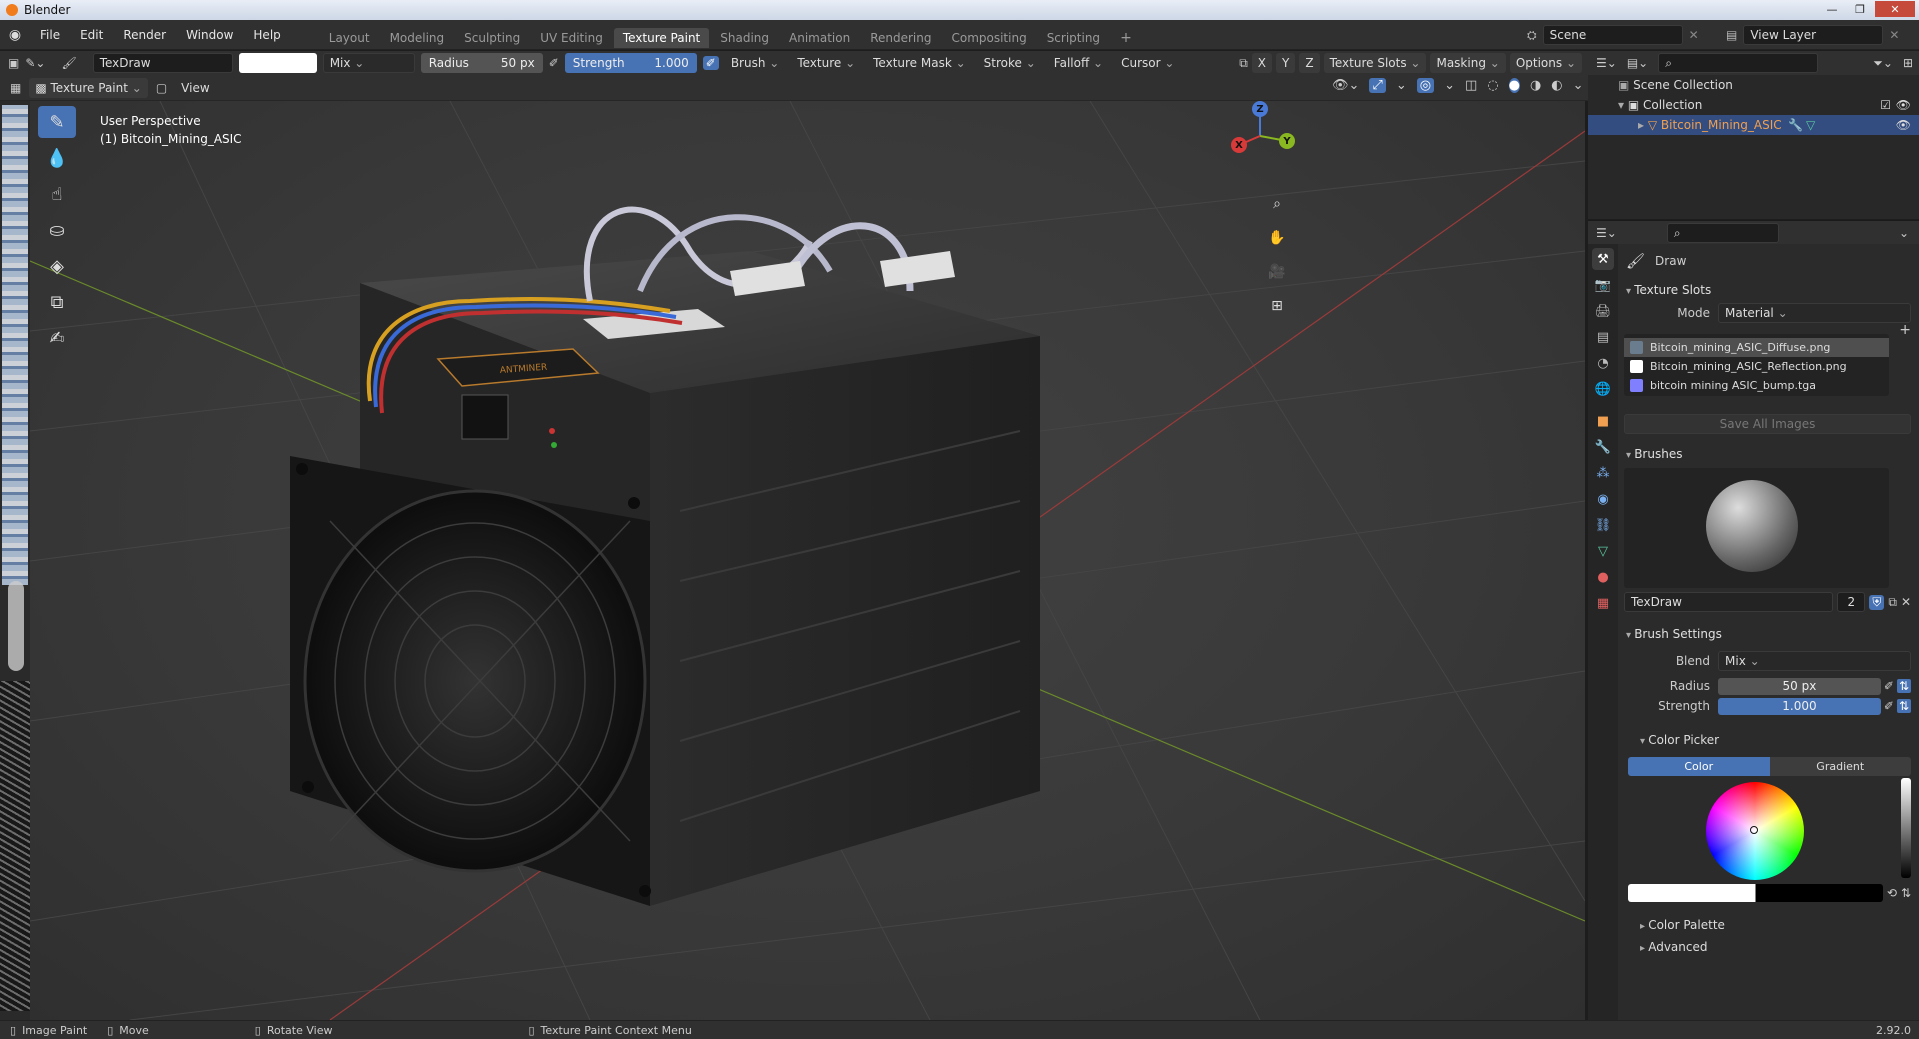  I want to click on color-picker-subpanel: ▾ Color Picker, so click(1768, 740).